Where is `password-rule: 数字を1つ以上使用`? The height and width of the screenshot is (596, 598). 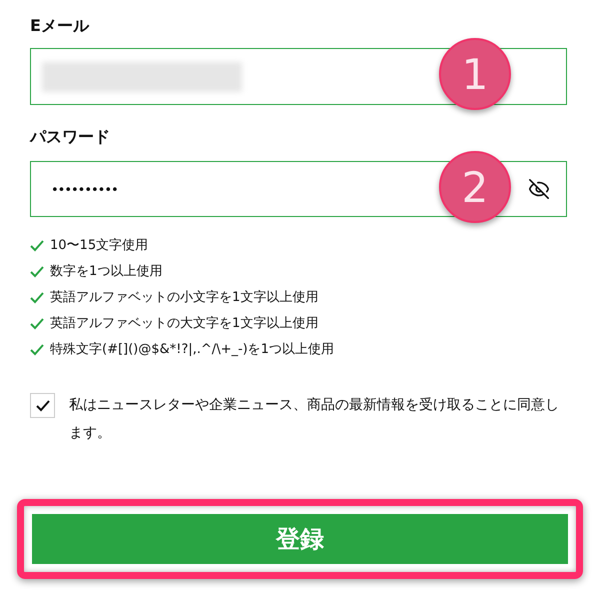 password-rule: 数字を1つ以上使用 is located at coordinates (106, 272).